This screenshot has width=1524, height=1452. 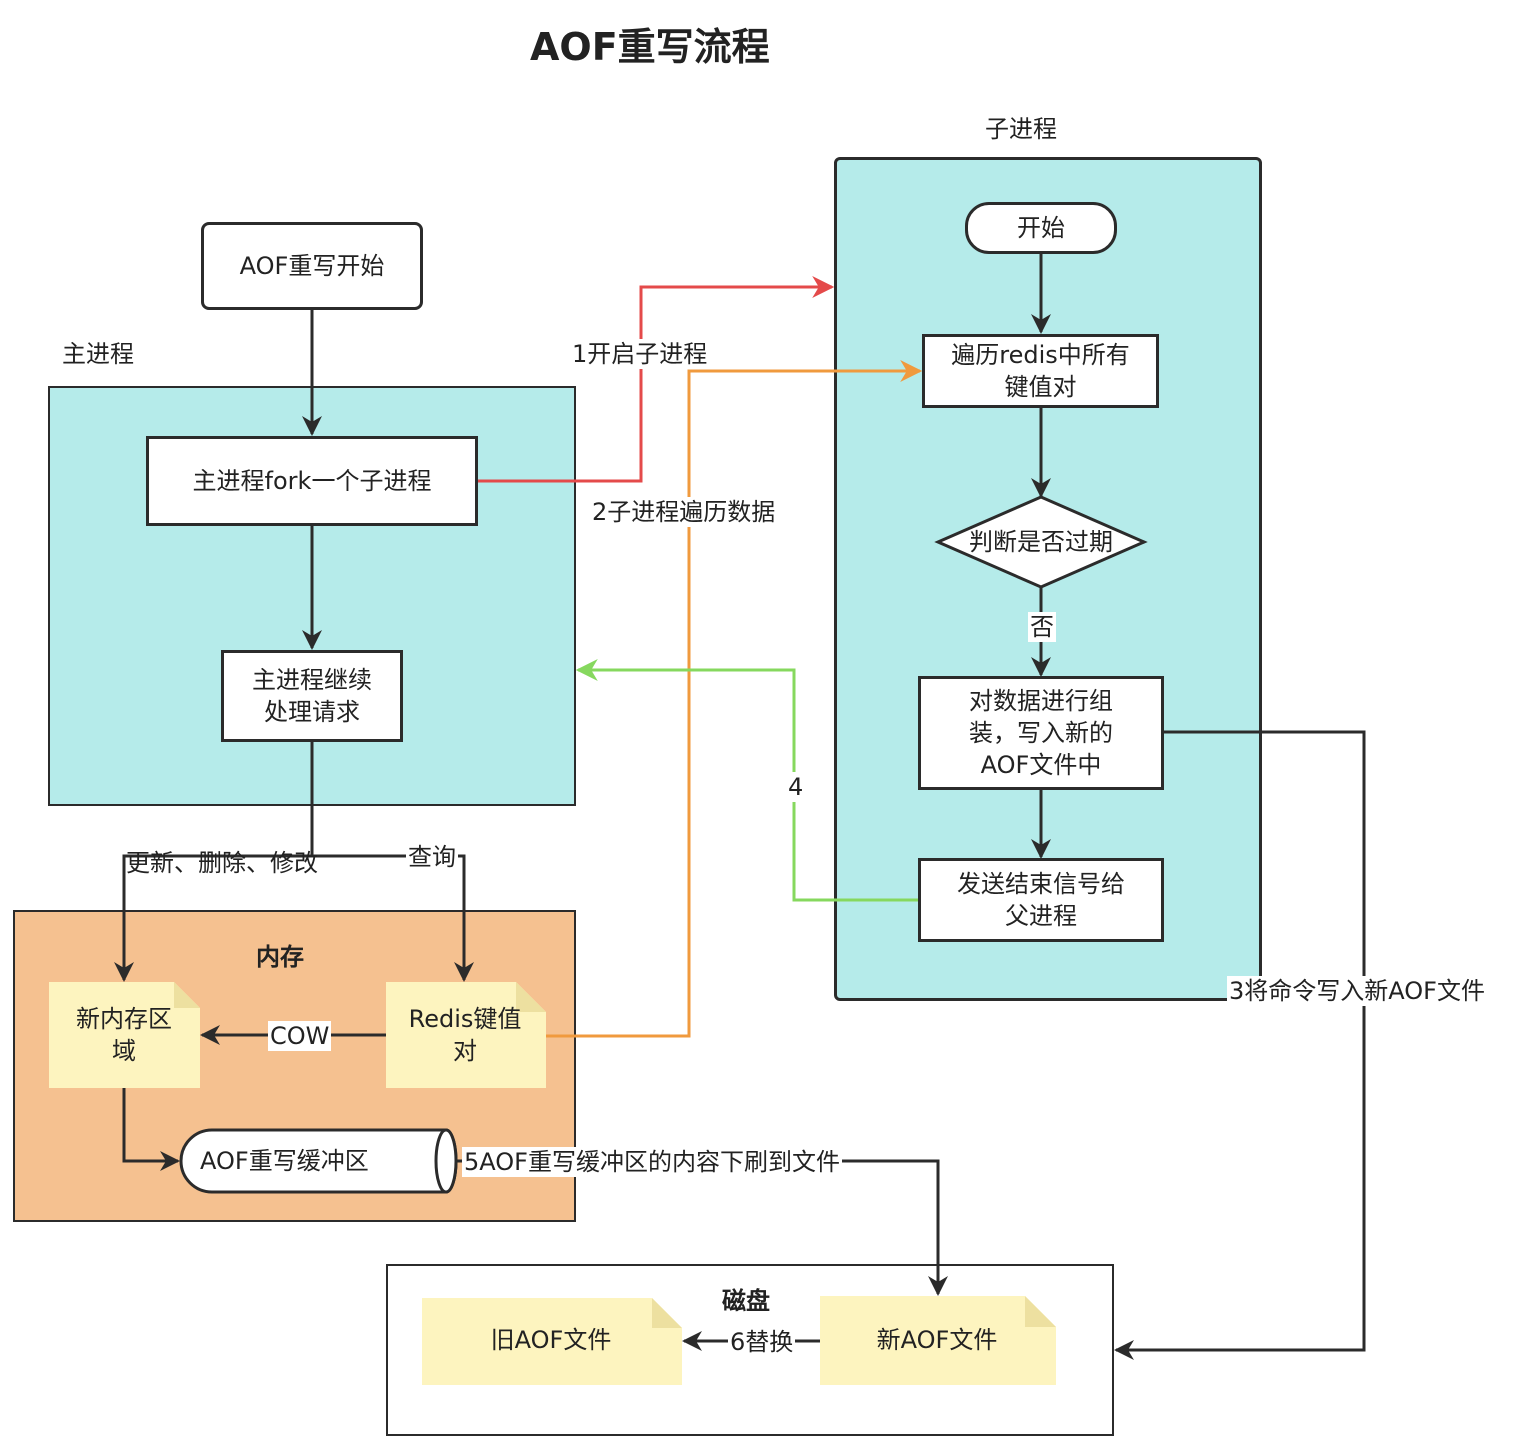 What do you see at coordinates (1041, 228) in the screenshot?
I see `child-start: 开始` at bounding box center [1041, 228].